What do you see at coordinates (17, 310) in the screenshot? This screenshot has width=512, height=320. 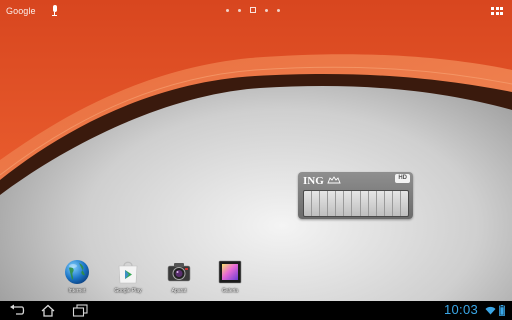 I see `back-icon` at bounding box center [17, 310].